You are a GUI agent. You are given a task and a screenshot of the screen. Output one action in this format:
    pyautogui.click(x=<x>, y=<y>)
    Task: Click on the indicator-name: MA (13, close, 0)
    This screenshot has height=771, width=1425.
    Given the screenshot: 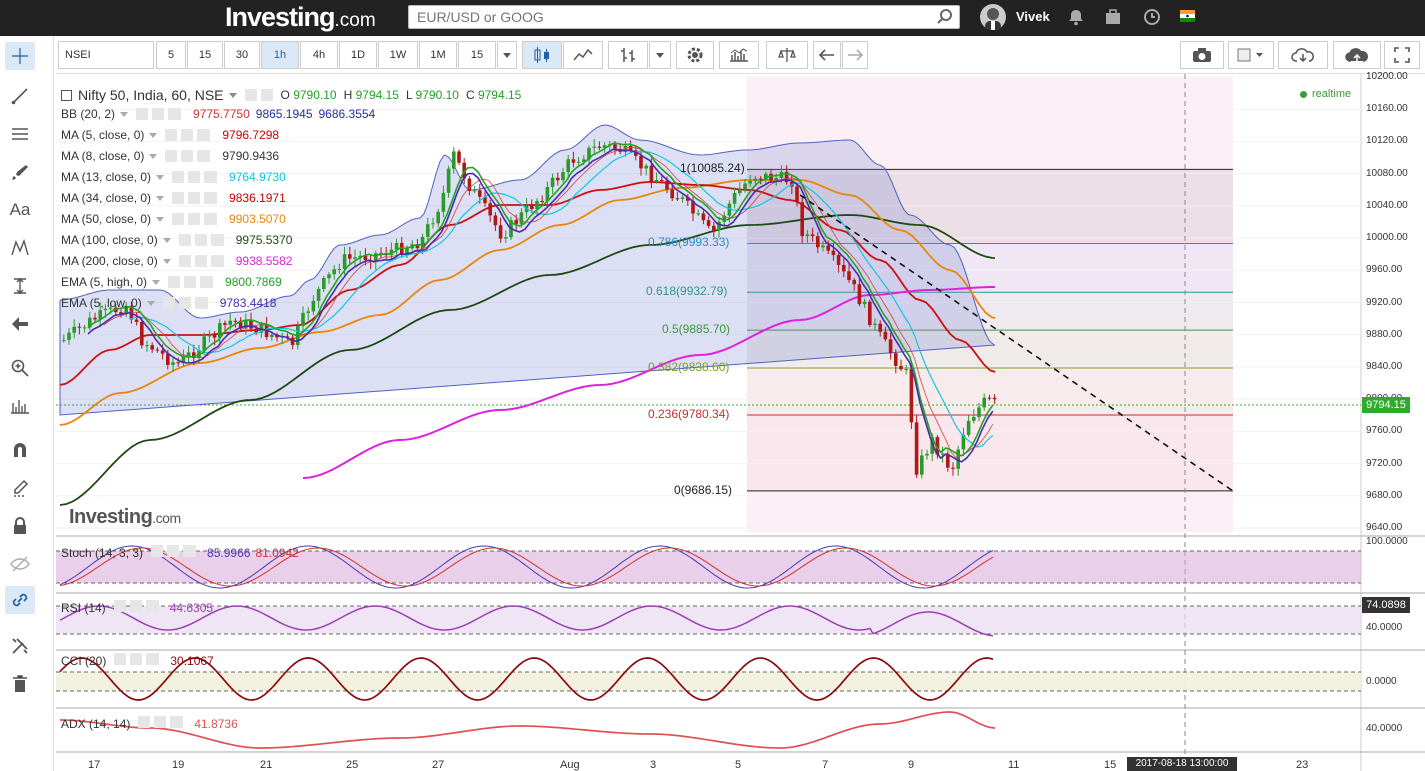 What is the action you would take?
    pyautogui.click(x=106, y=177)
    